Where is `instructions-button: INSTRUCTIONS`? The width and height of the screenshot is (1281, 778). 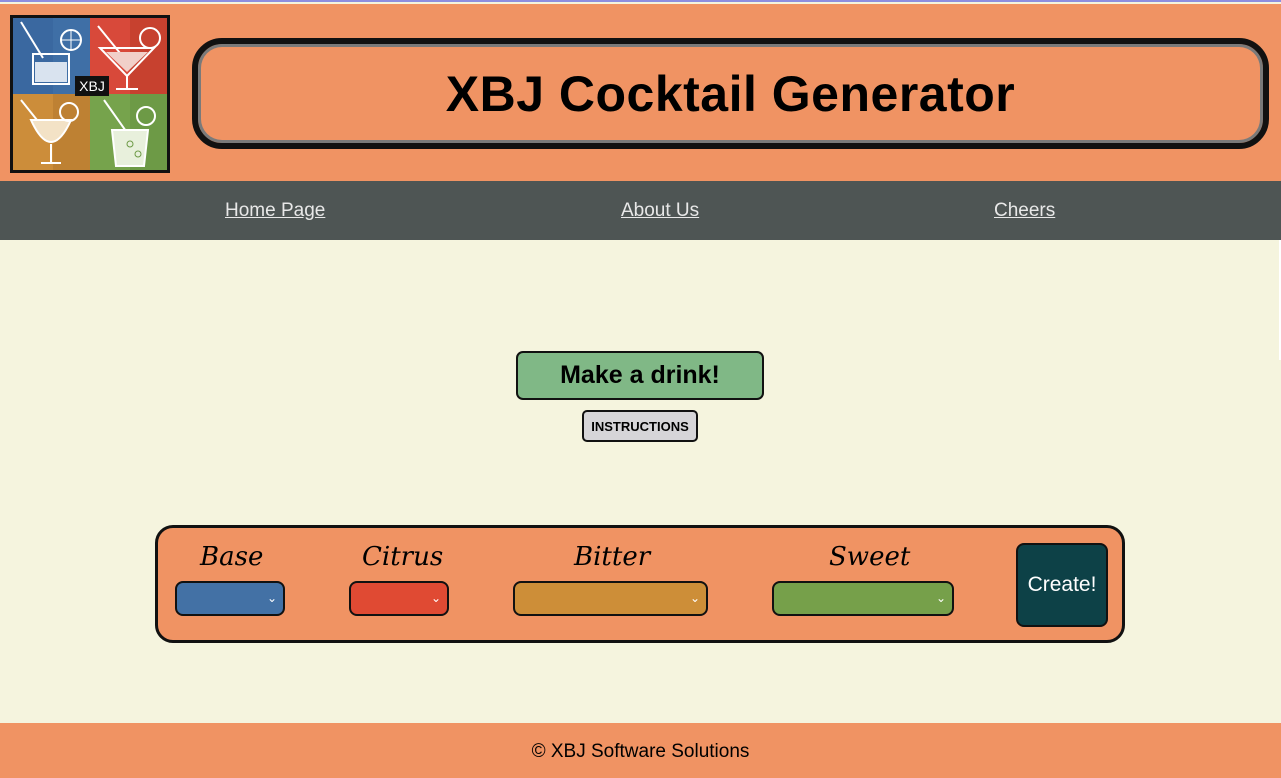
instructions-button: INSTRUCTIONS is located at coordinates (640, 426).